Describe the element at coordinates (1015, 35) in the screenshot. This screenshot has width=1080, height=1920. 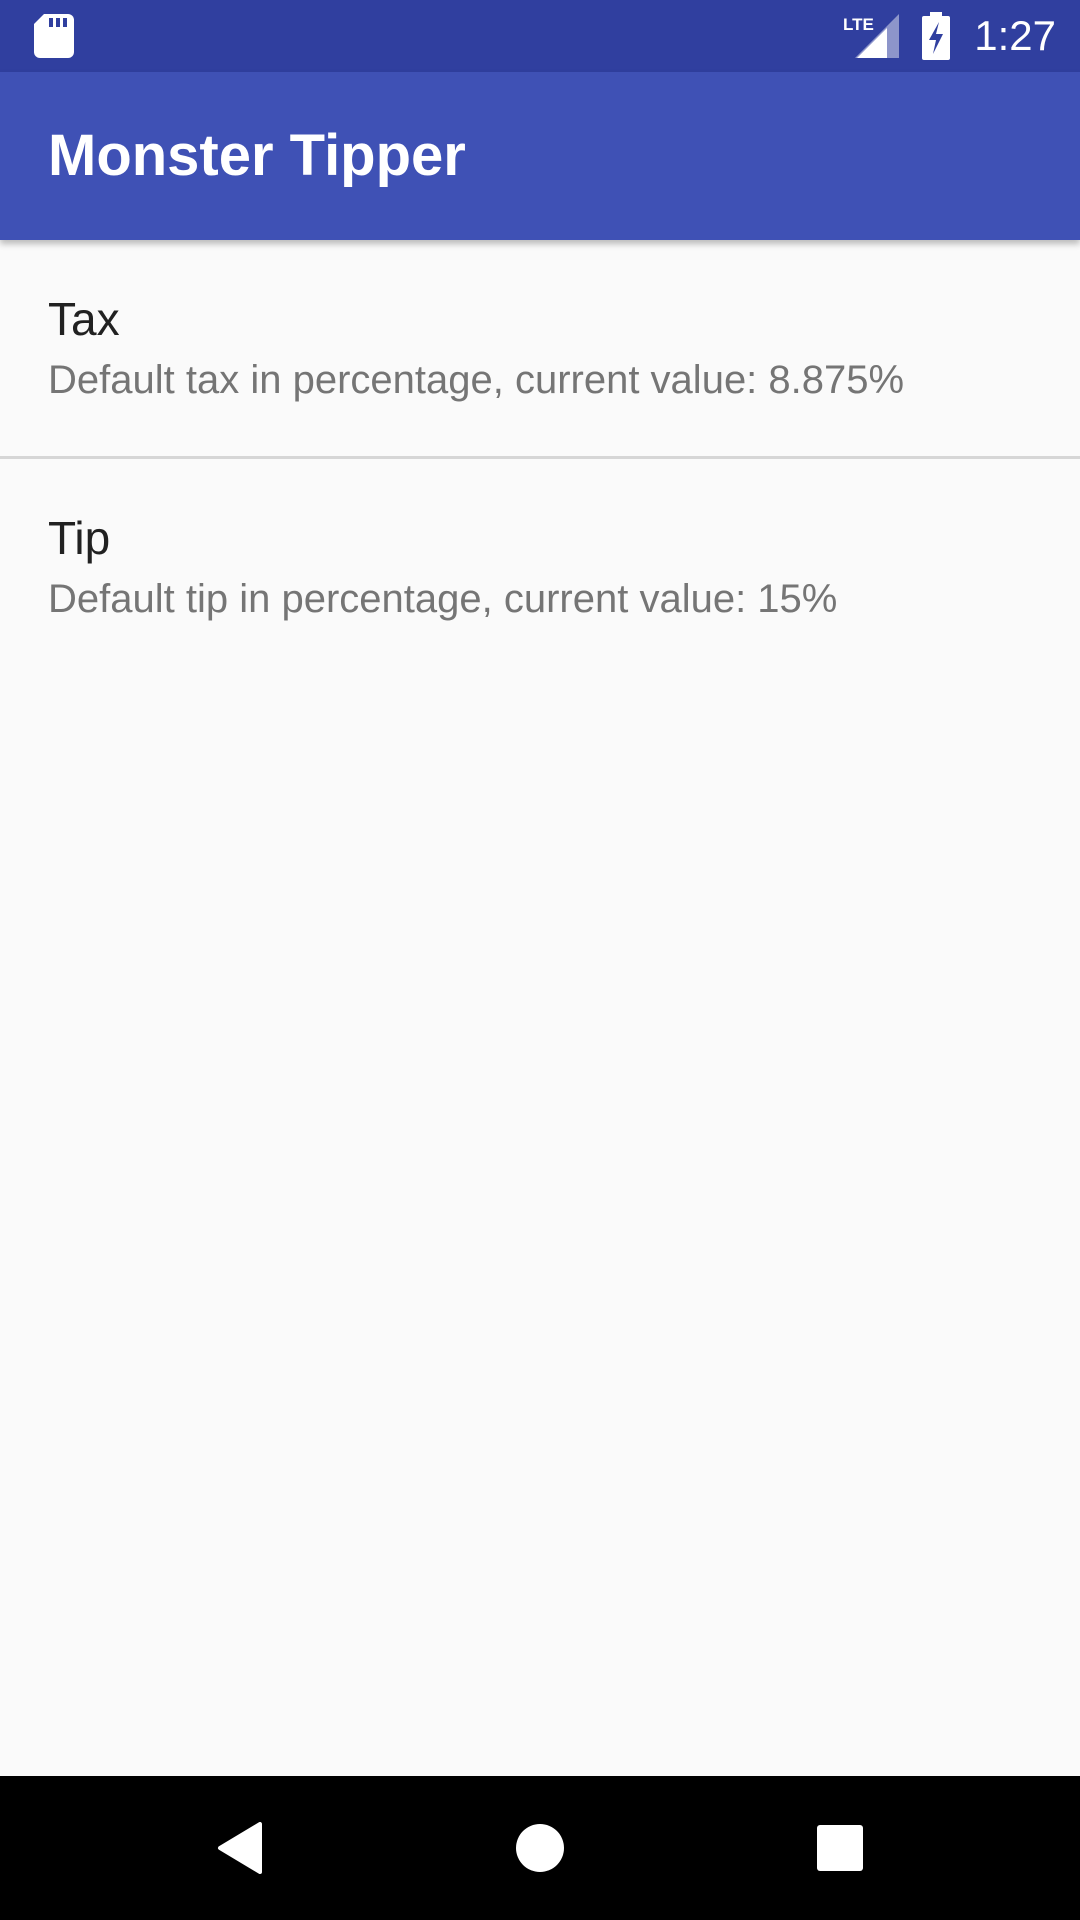
I see `status-clock: 1:27` at that location.